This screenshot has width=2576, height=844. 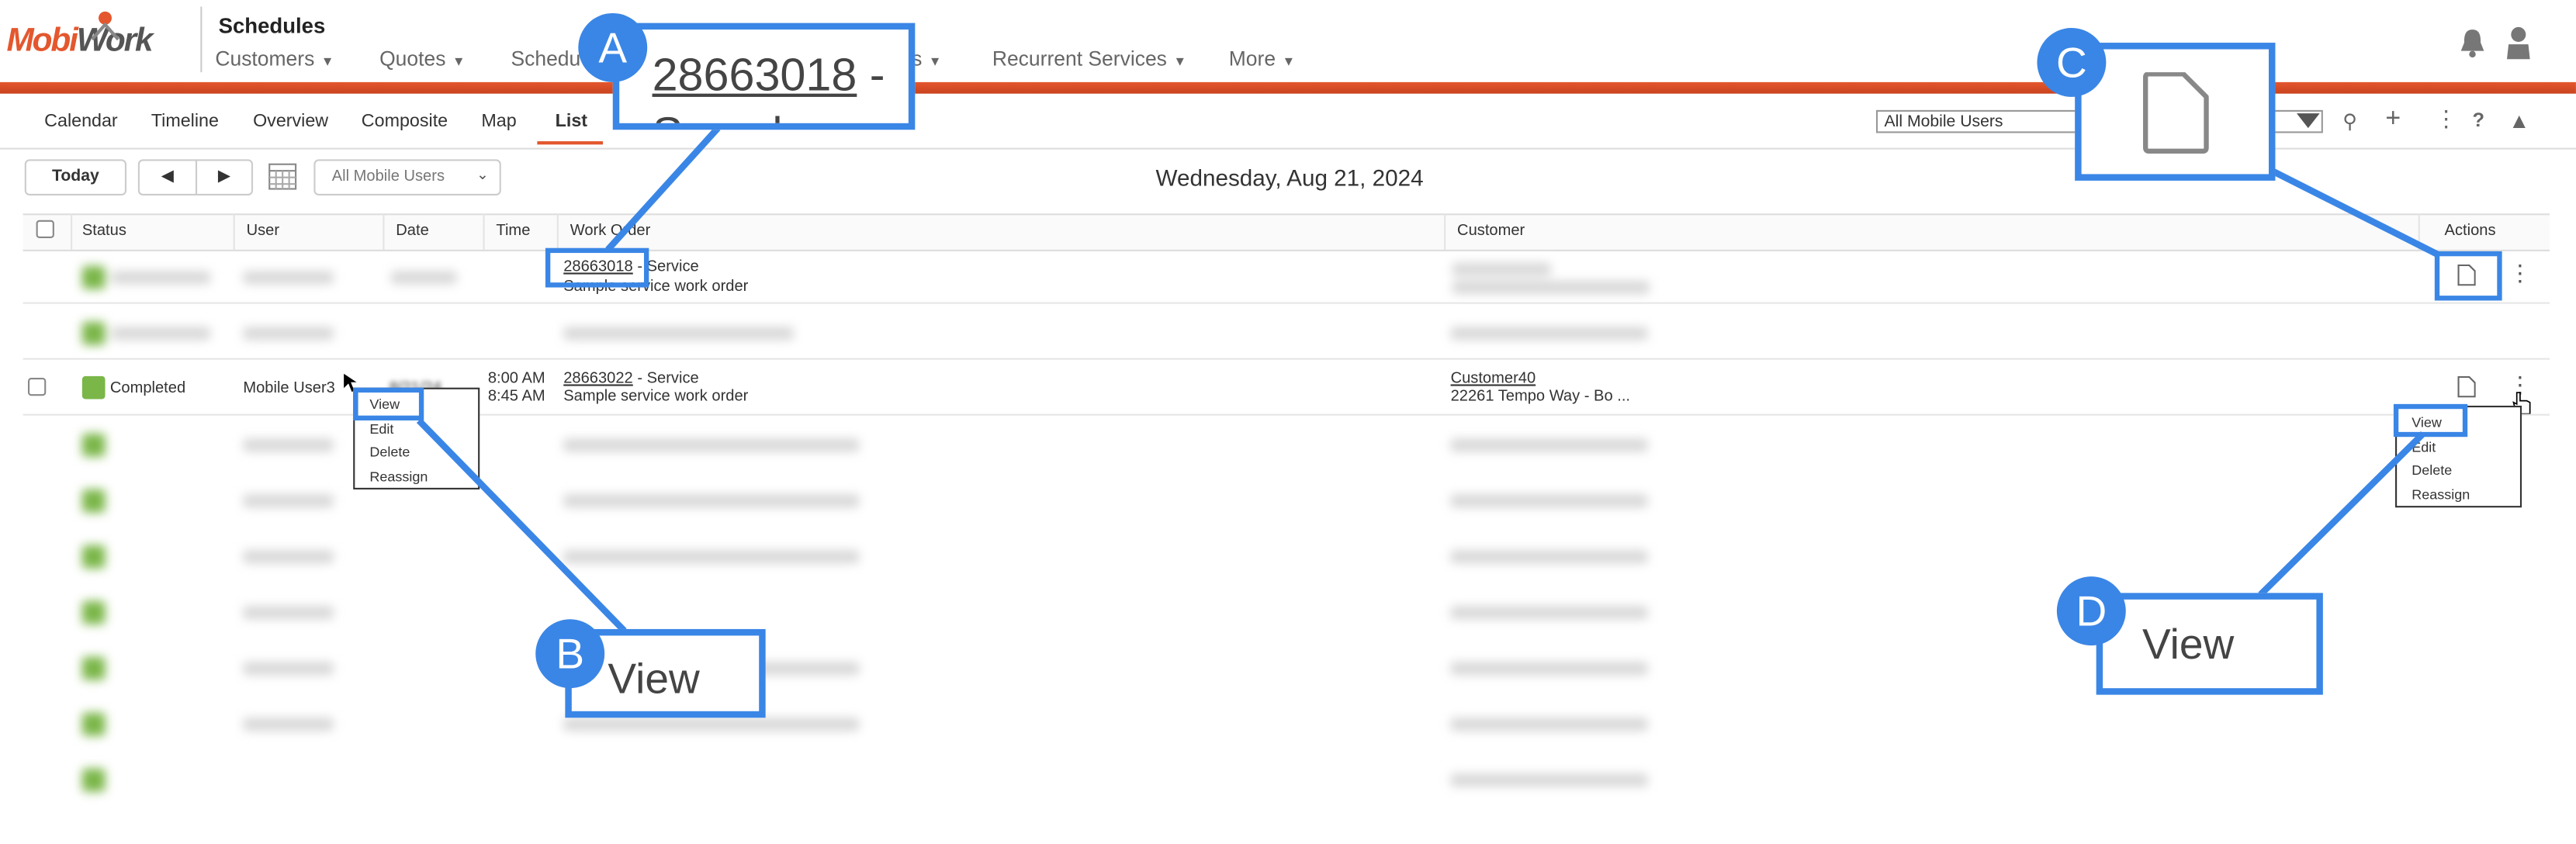 What do you see at coordinates (570, 654) in the screenshot?
I see `callout-b-badge: B` at bounding box center [570, 654].